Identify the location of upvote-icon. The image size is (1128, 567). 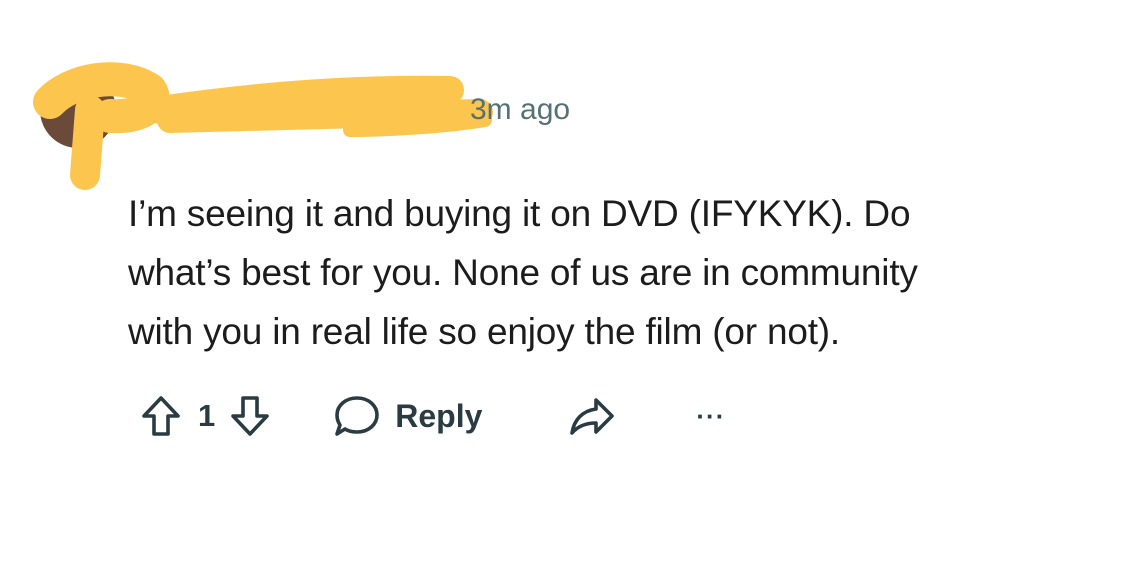
(161, 416).